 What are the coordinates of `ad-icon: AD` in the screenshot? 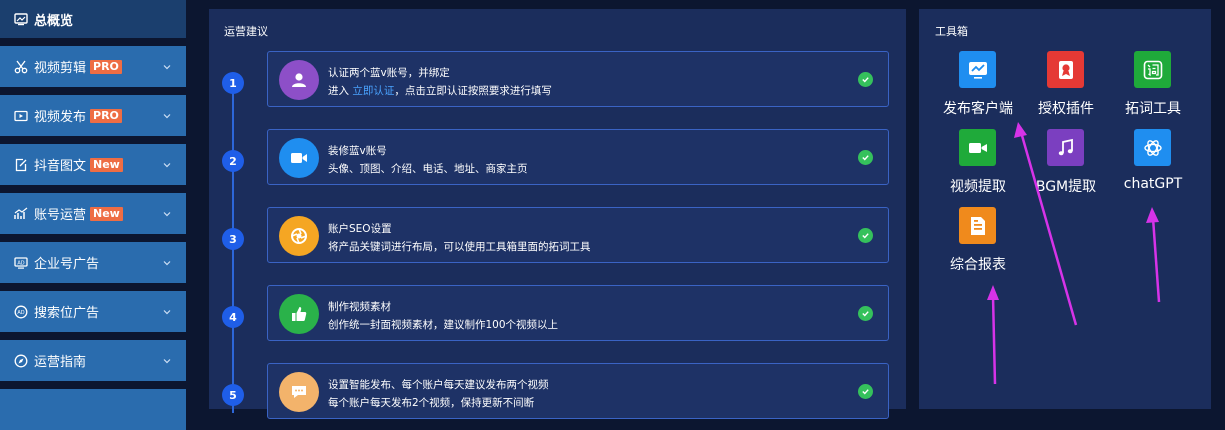 It's located at (21, 263).